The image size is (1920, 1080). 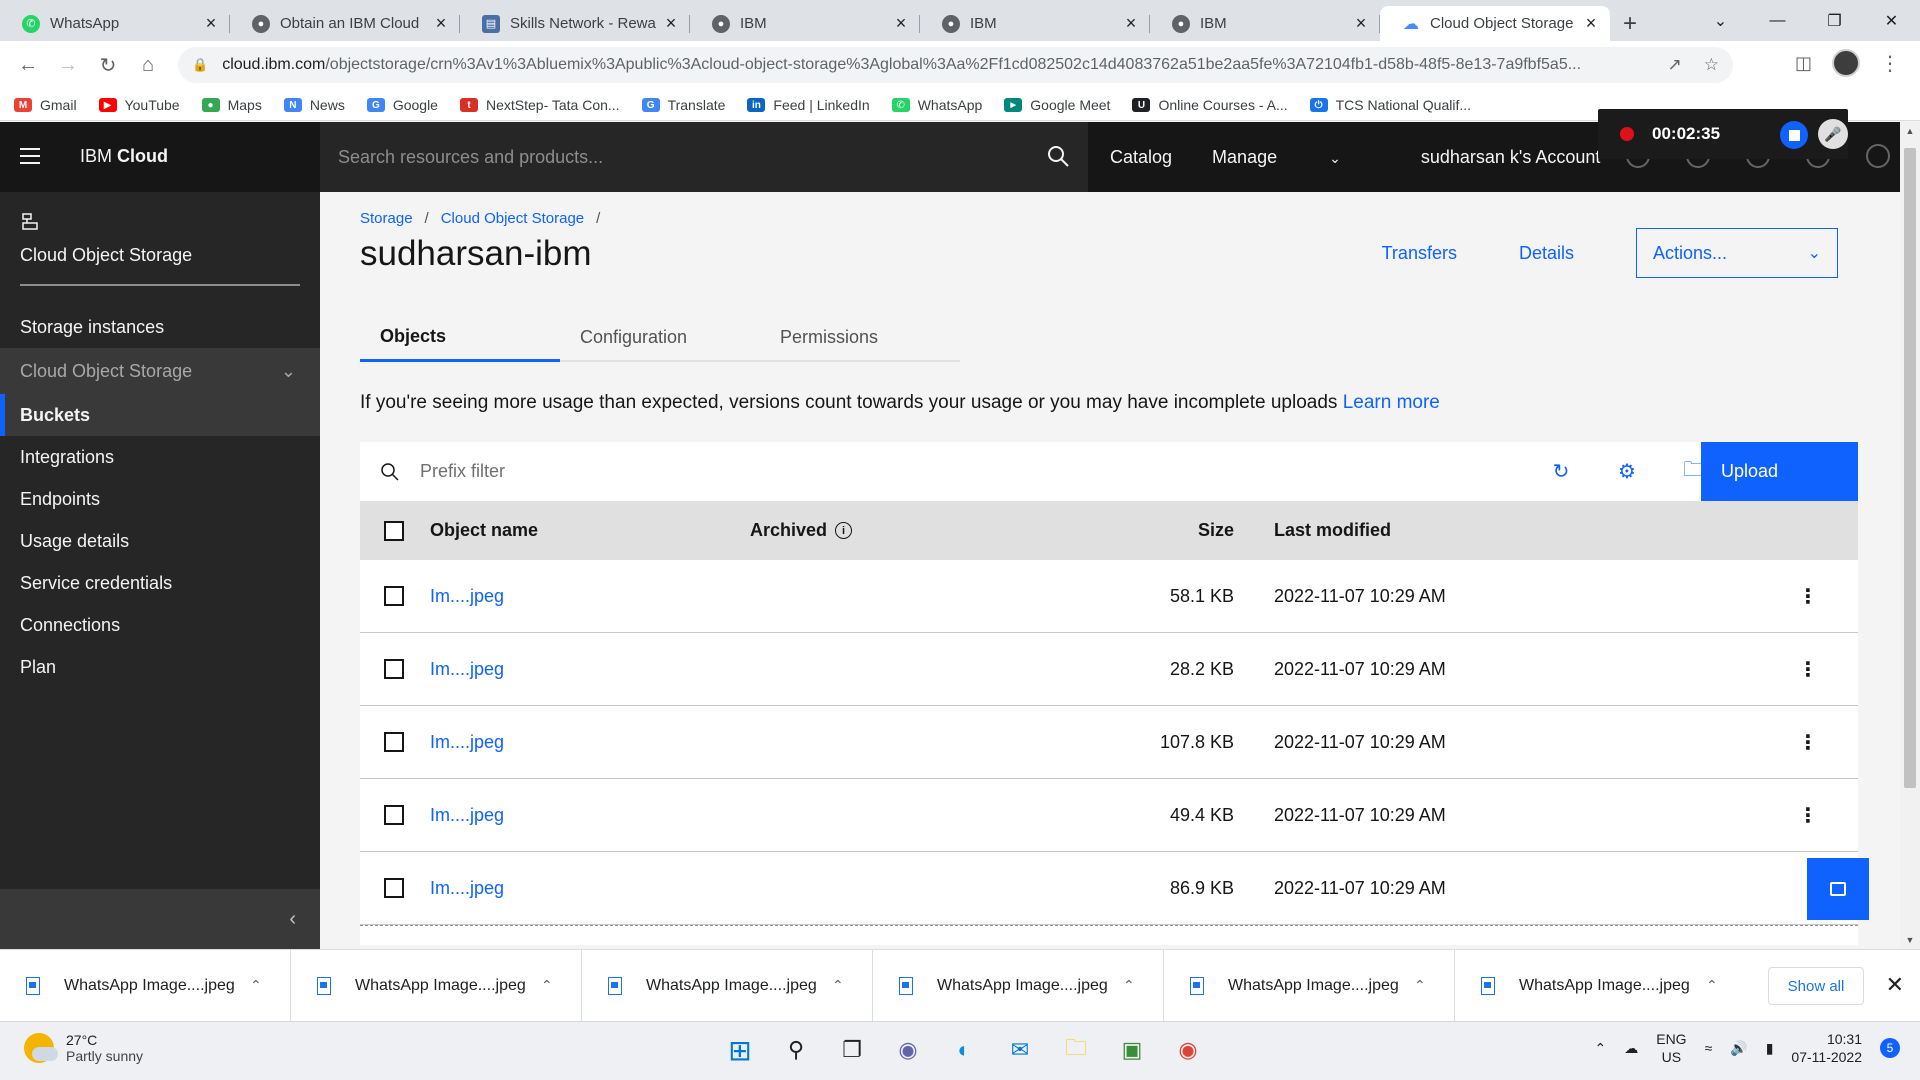 I want to click on refresh-icon: ↻, so click(x=1561, y=472).